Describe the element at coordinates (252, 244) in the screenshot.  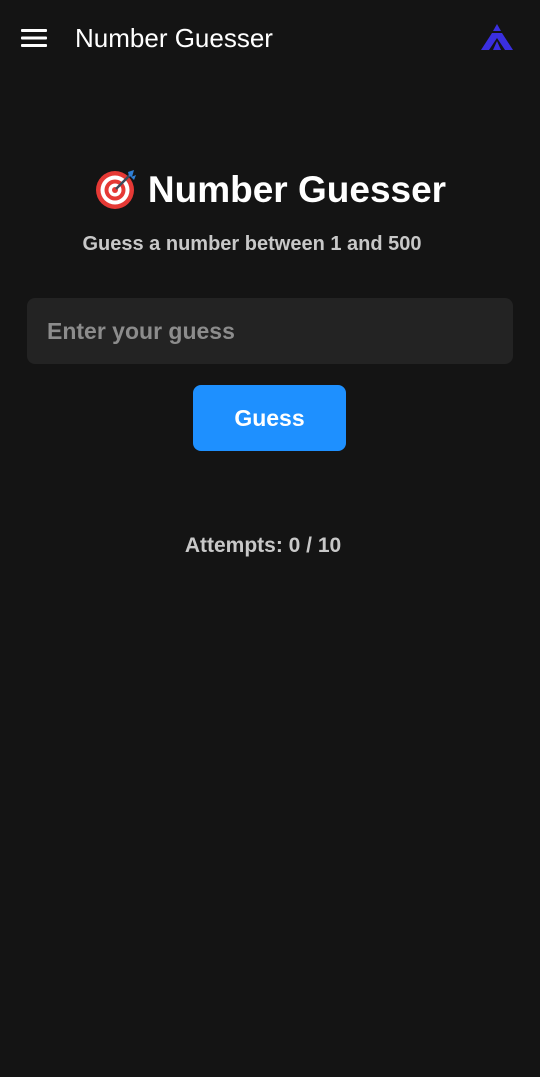
I see `range-subtitle: Guess a number between 1 and 500` at that location.